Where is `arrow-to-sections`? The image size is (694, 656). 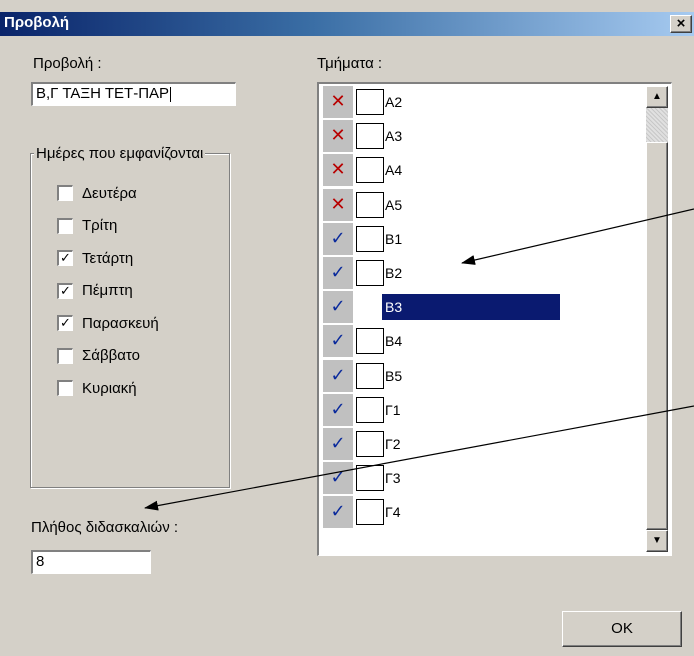 arrow-to-sections is located at coordinates (577, 236).